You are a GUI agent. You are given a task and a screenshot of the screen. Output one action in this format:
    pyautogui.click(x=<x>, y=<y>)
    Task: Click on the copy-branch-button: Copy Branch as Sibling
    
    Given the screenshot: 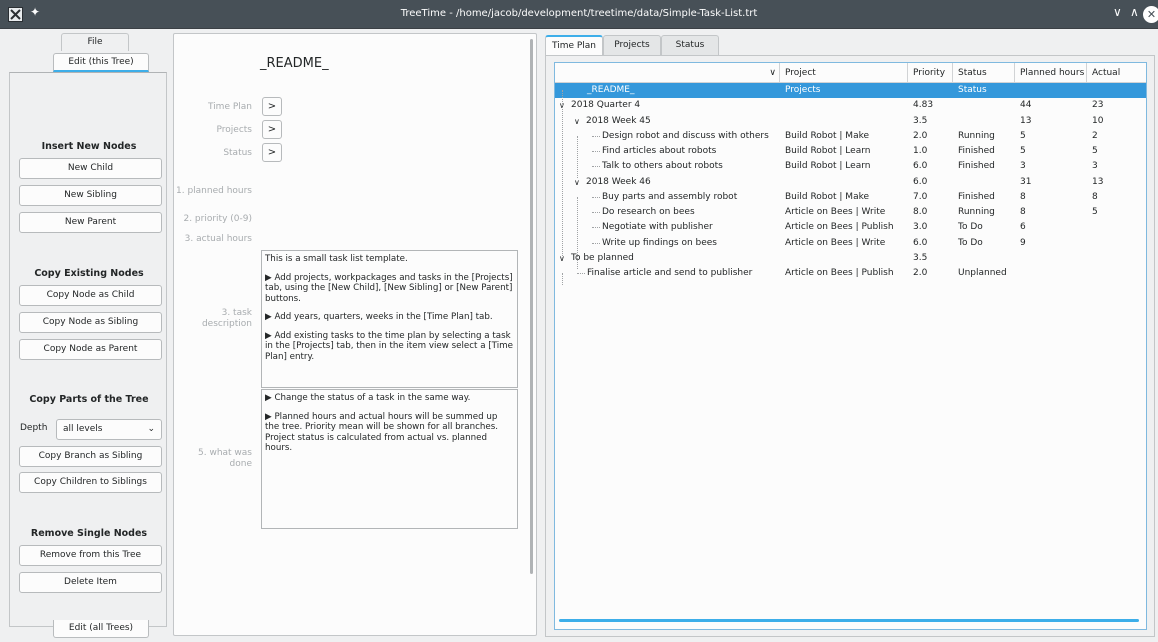 What is the action you would take?
    pyautogui.click(x=90, y=456)
    